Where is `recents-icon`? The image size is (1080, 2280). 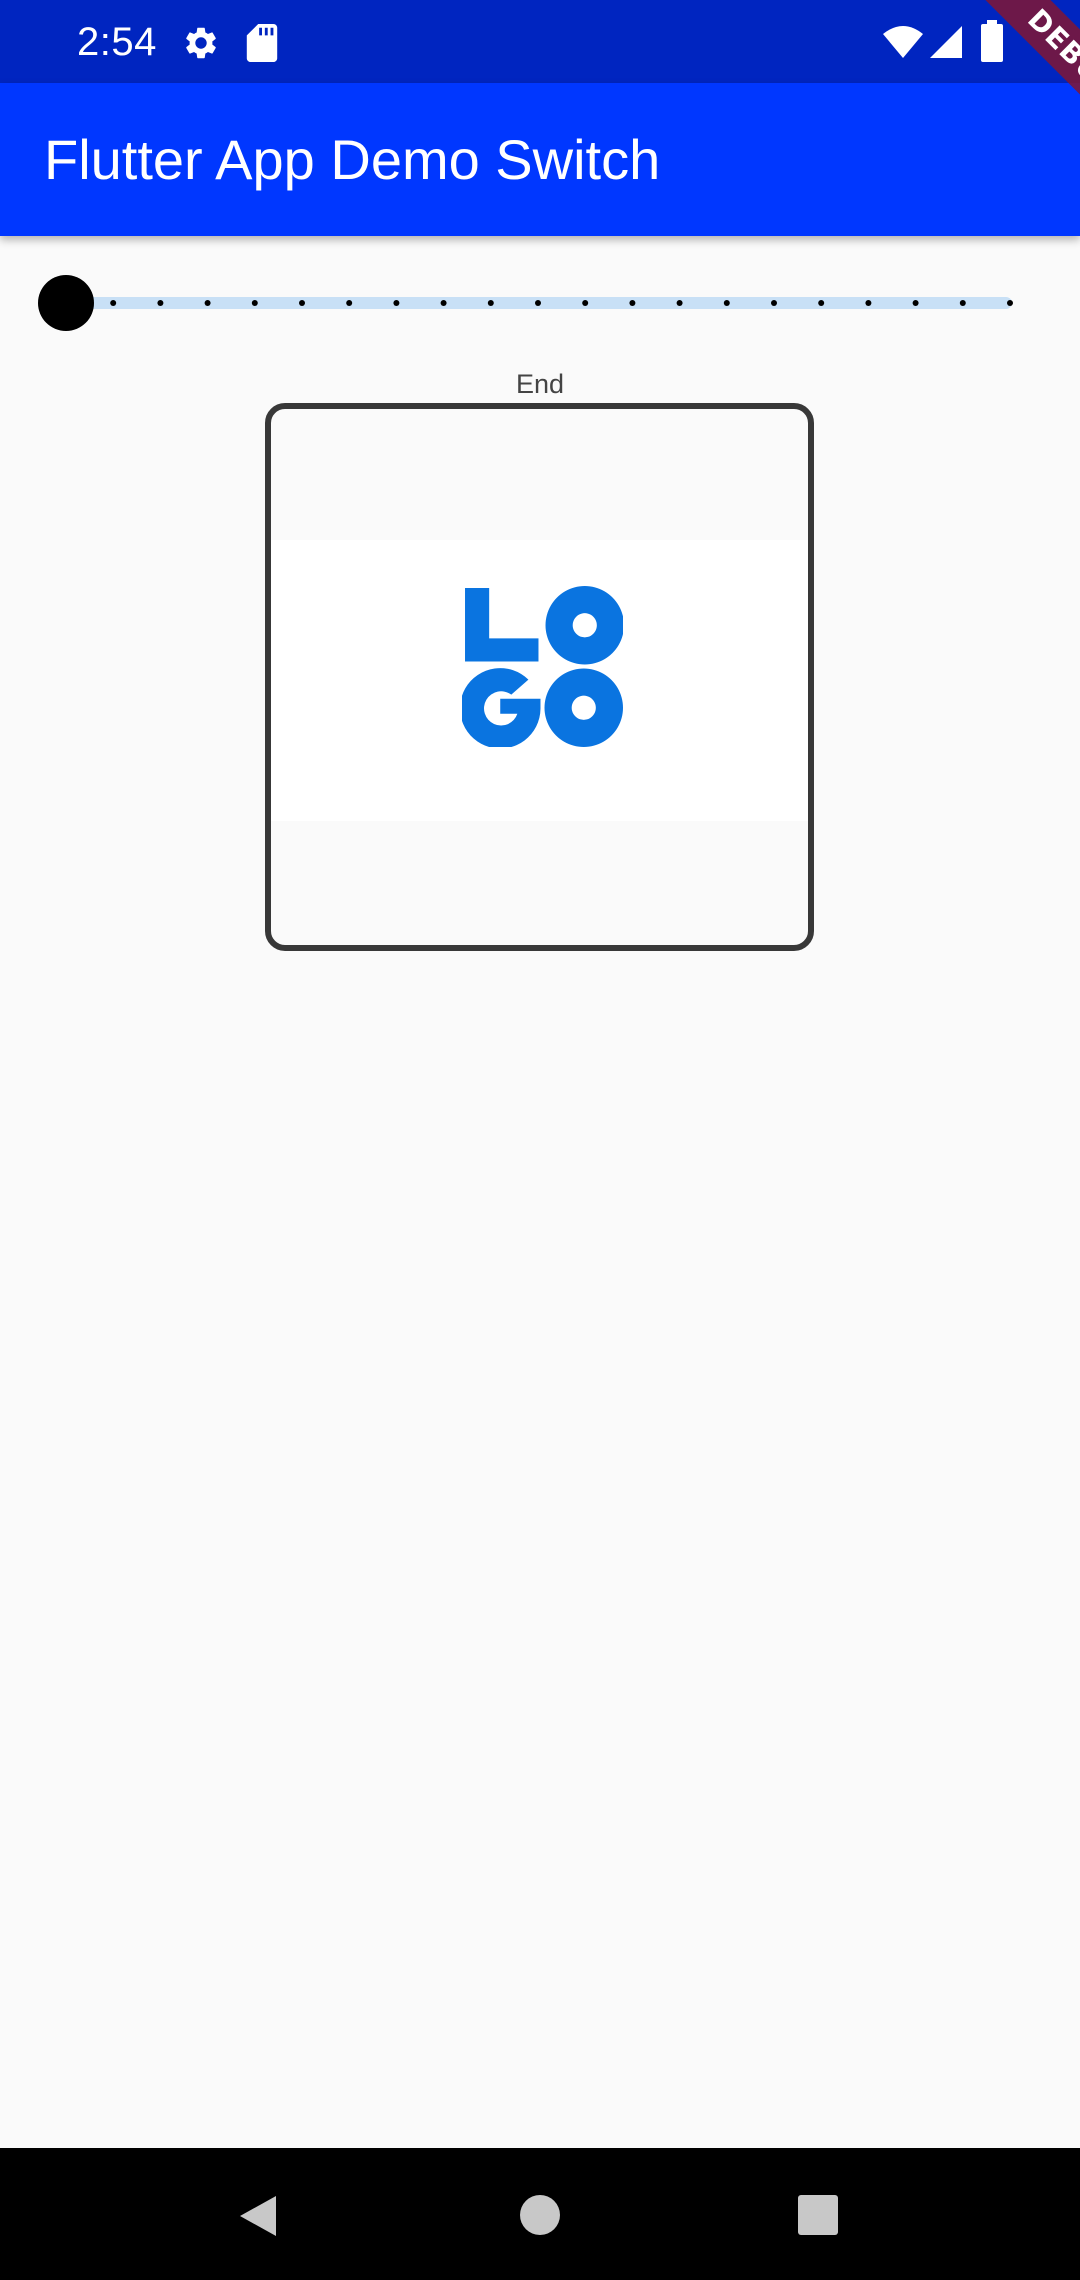 recents-icon is located at coordinates (818, 2215).